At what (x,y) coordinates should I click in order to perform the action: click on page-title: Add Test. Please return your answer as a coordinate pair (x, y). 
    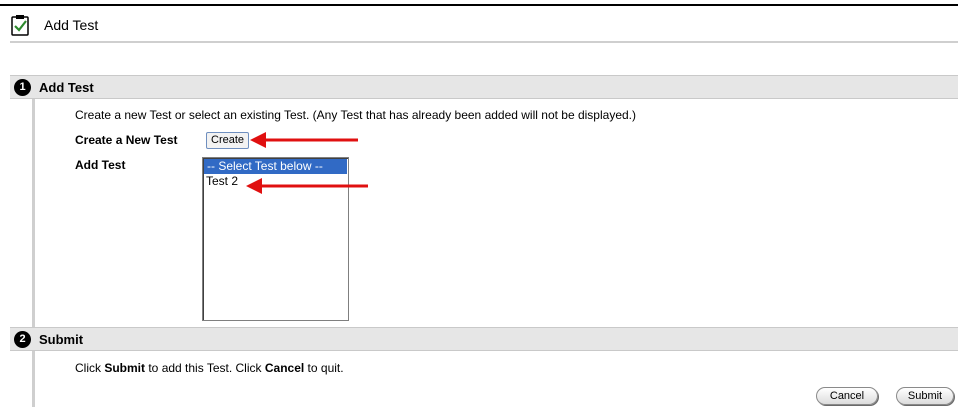
    Looking at the image, I should click on (71, 25).